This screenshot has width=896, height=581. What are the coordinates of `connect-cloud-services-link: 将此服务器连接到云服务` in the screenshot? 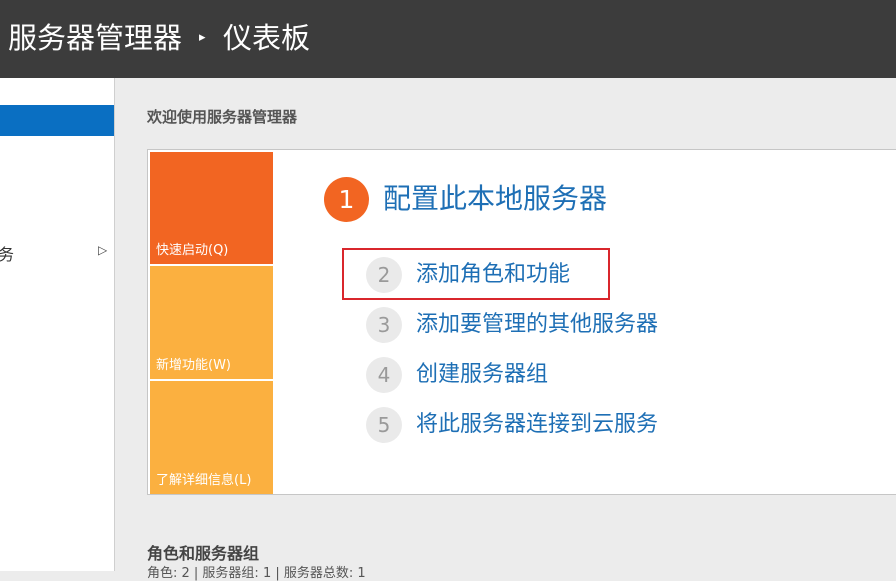 It's located at (537, 425).